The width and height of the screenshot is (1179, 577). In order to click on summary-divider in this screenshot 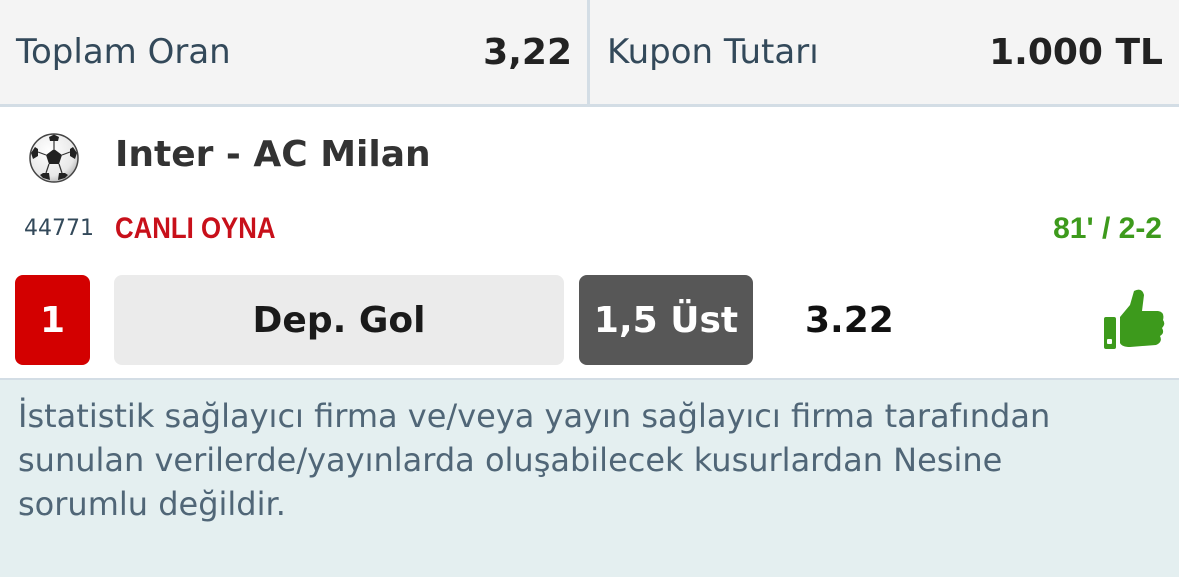, I will do `click(588, 52)`.